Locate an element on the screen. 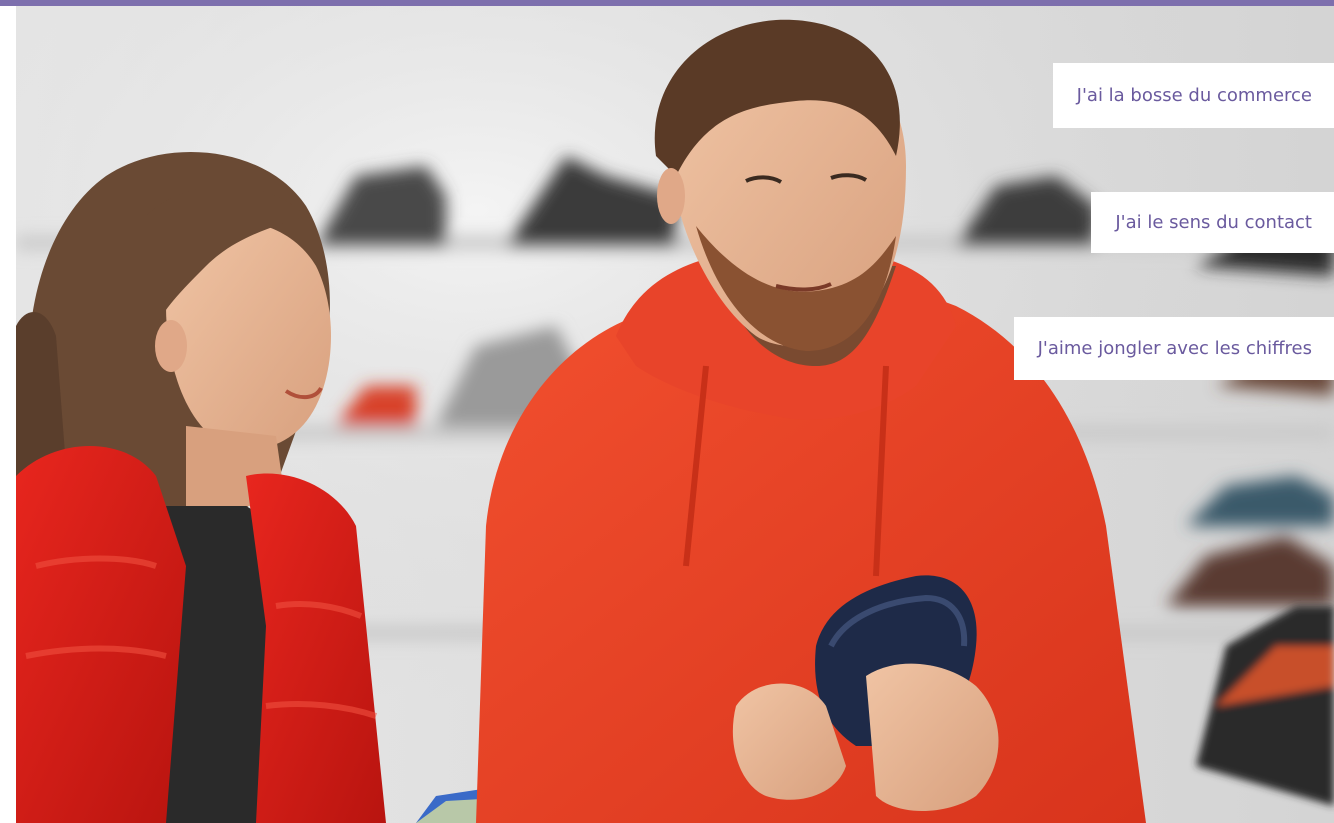 The width and height of the screenshot is (1334, 823). left-margin-strip is located at coordinates (8, 414).